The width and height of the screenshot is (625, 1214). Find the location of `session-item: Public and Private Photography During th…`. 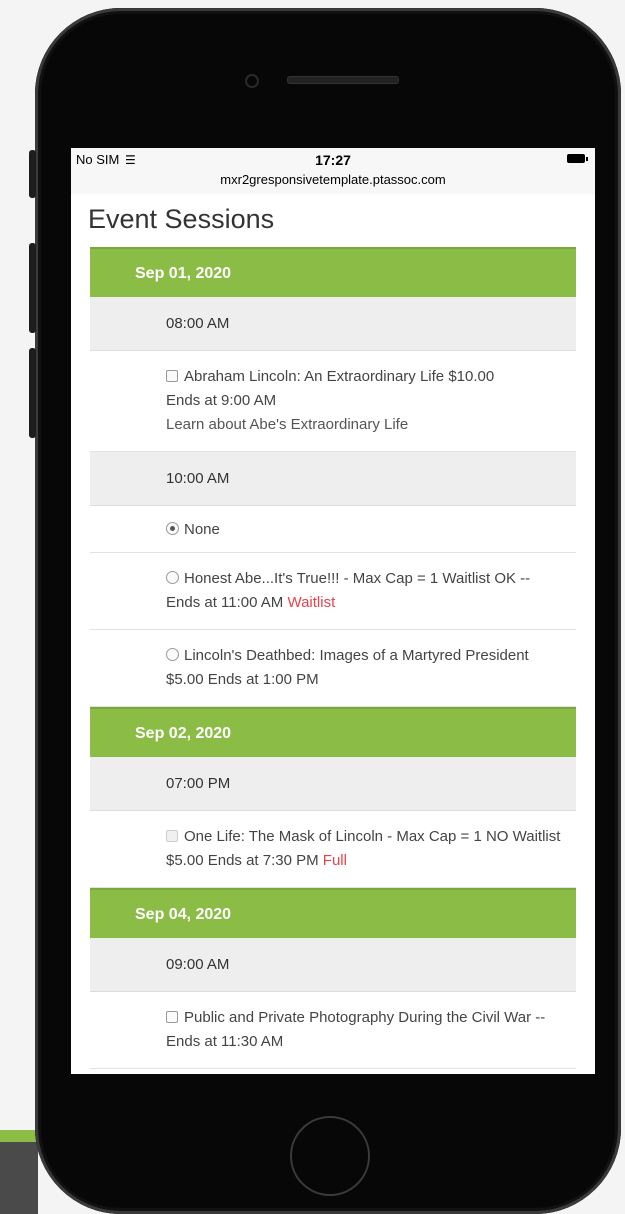

session-item: Public and Private Photography During th… is located at coordinates (333, 1030).